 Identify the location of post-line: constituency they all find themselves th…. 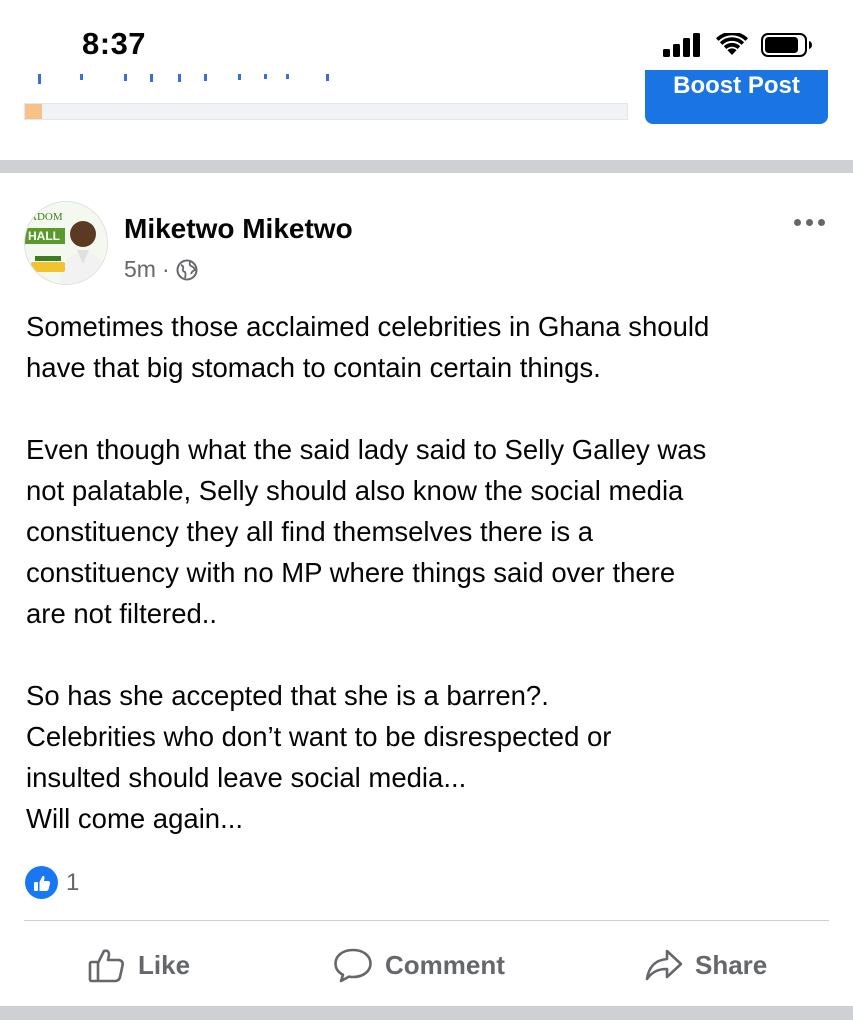
(310, 531).